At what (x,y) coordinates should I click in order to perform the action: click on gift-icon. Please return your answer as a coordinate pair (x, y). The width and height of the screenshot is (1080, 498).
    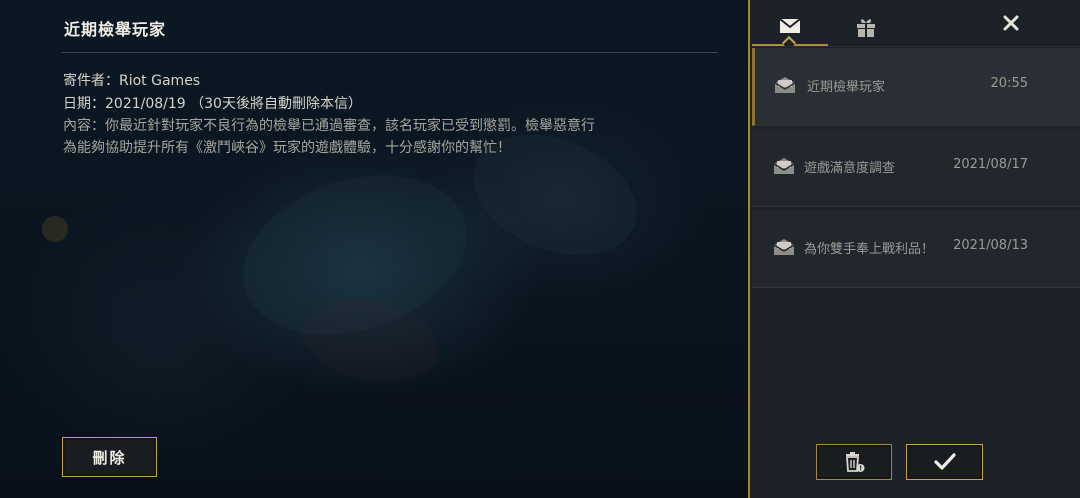
    Looking at the image, I should click on (866, 28).